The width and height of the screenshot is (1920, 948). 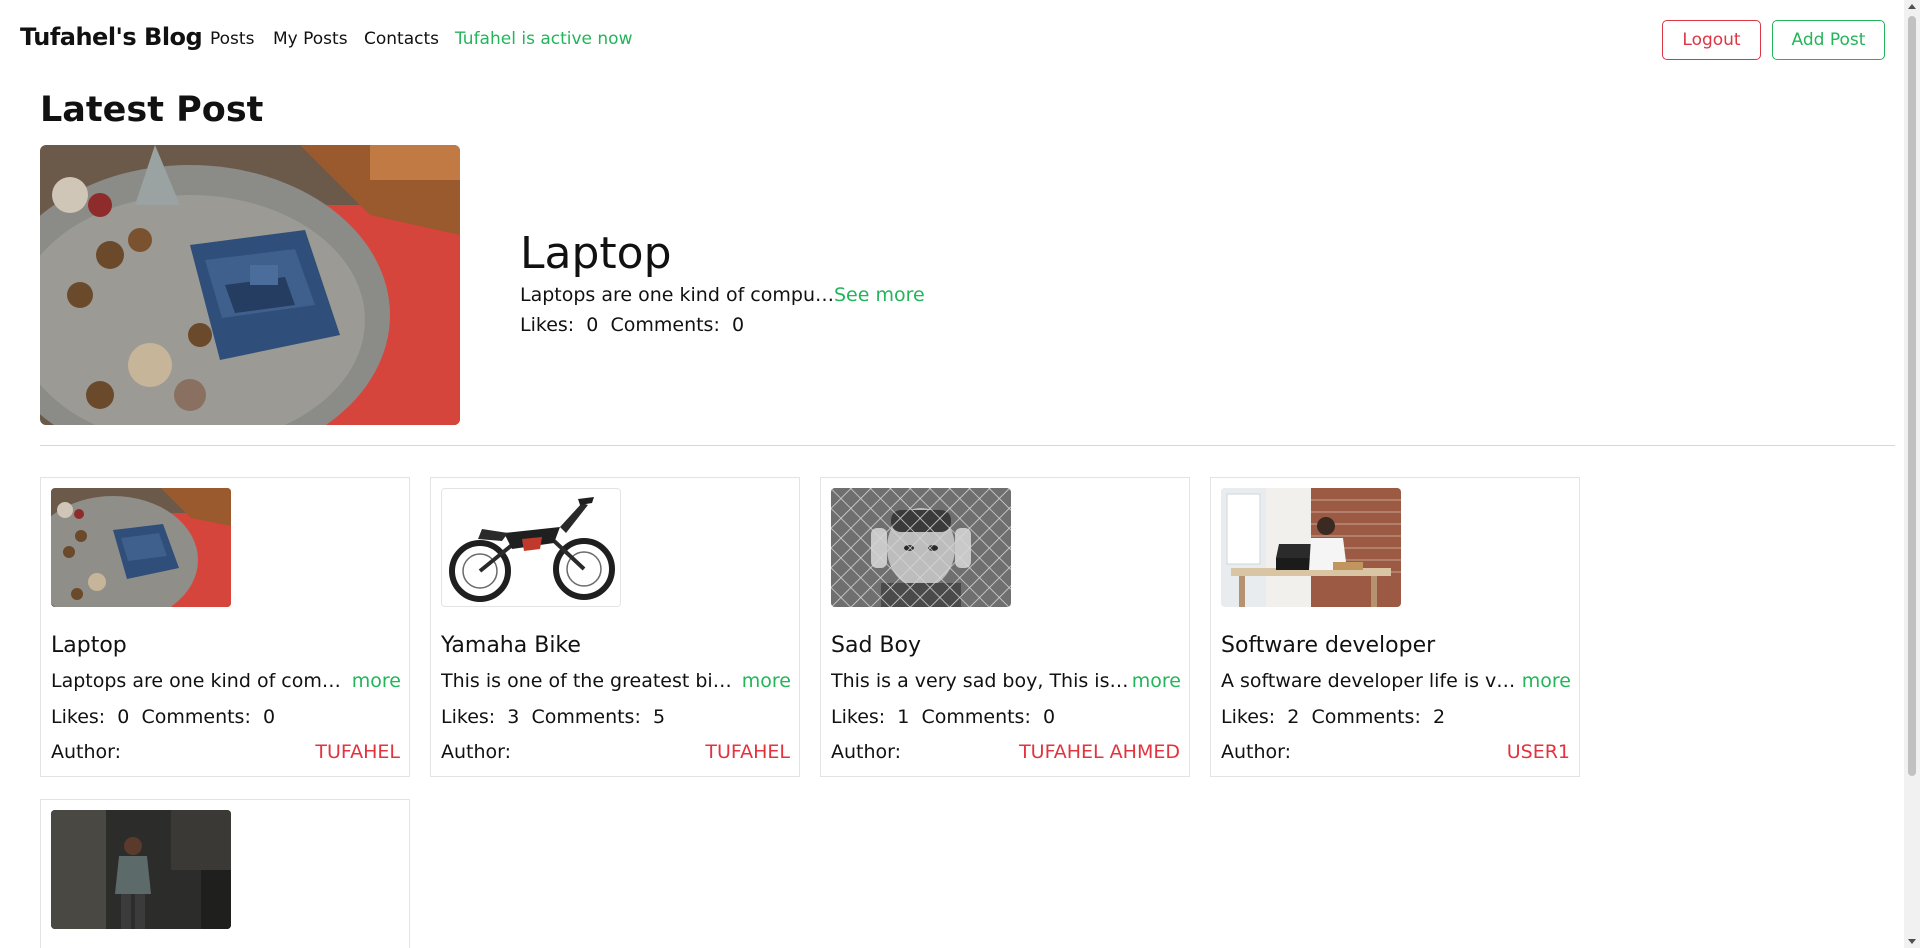 What do you see at coordinates (1538, 752) in the screenshot?
I see `author-name: USER1` at bounding box center [1538, 752].